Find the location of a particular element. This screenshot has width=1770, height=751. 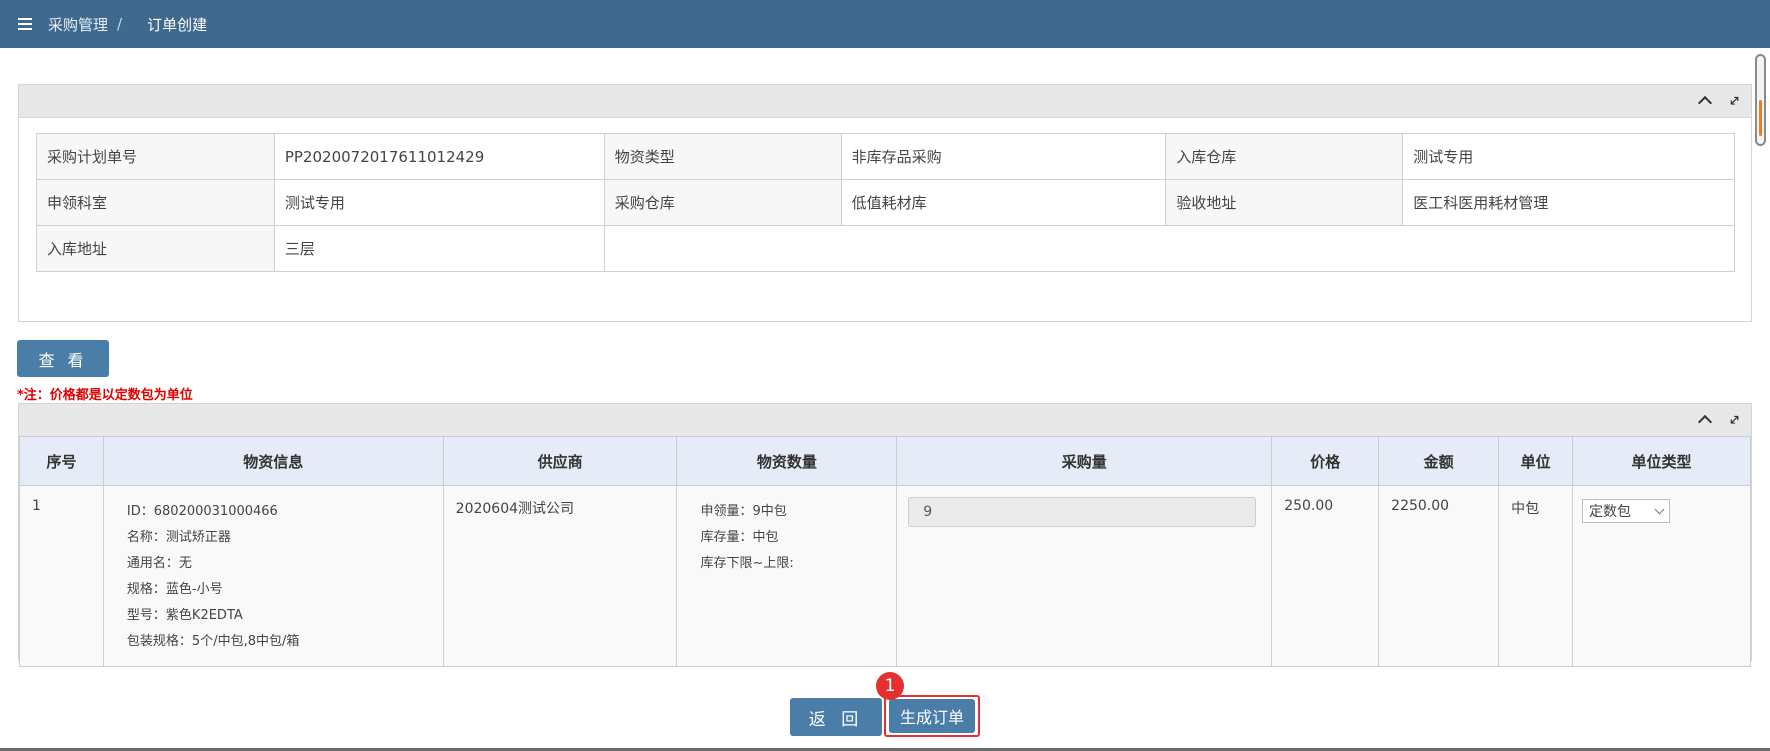

stock-quantity: 库存量：中包 is located at coordinates (739, 537).